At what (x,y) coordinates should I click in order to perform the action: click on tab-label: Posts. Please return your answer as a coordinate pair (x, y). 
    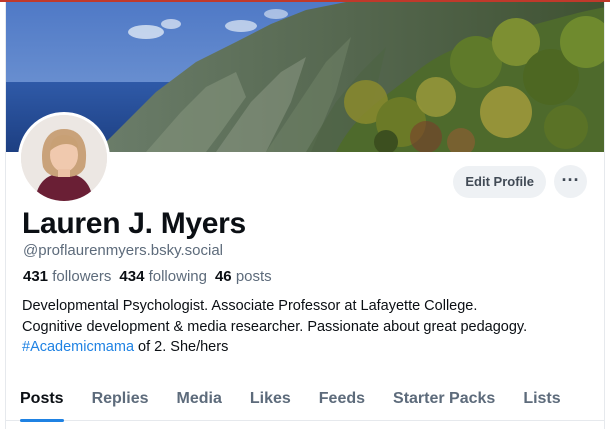
    Looking at the image, I should click on (42, 398).